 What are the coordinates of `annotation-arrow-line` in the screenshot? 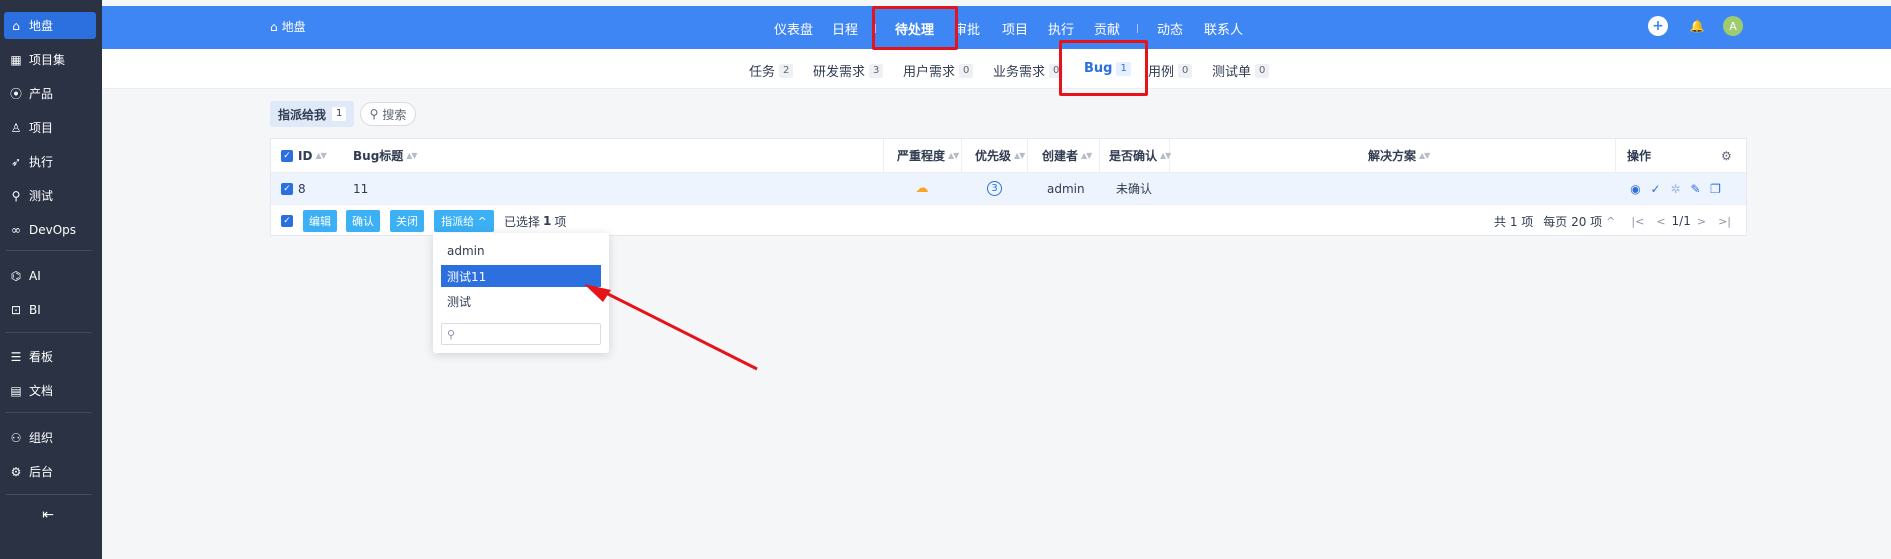 It's located at (678, 329).